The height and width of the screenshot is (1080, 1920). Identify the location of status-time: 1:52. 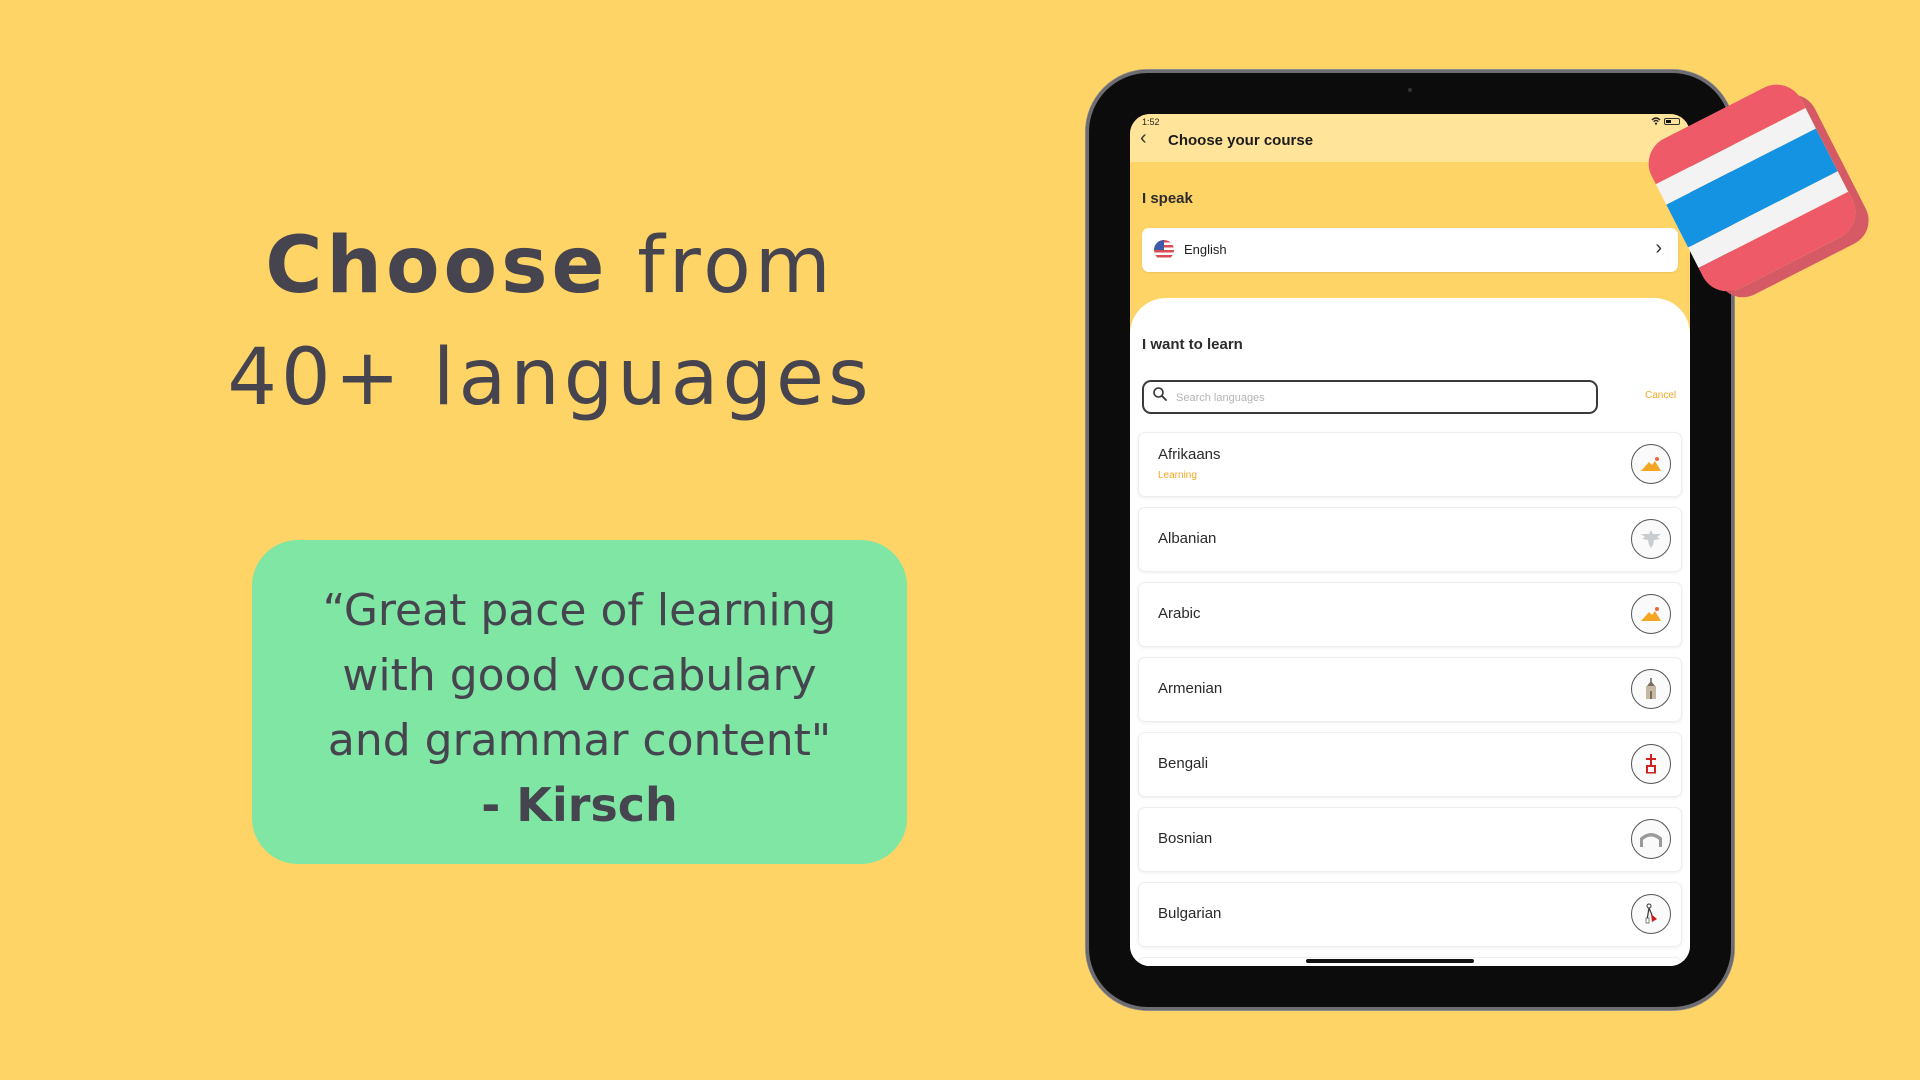
(1151, 122).